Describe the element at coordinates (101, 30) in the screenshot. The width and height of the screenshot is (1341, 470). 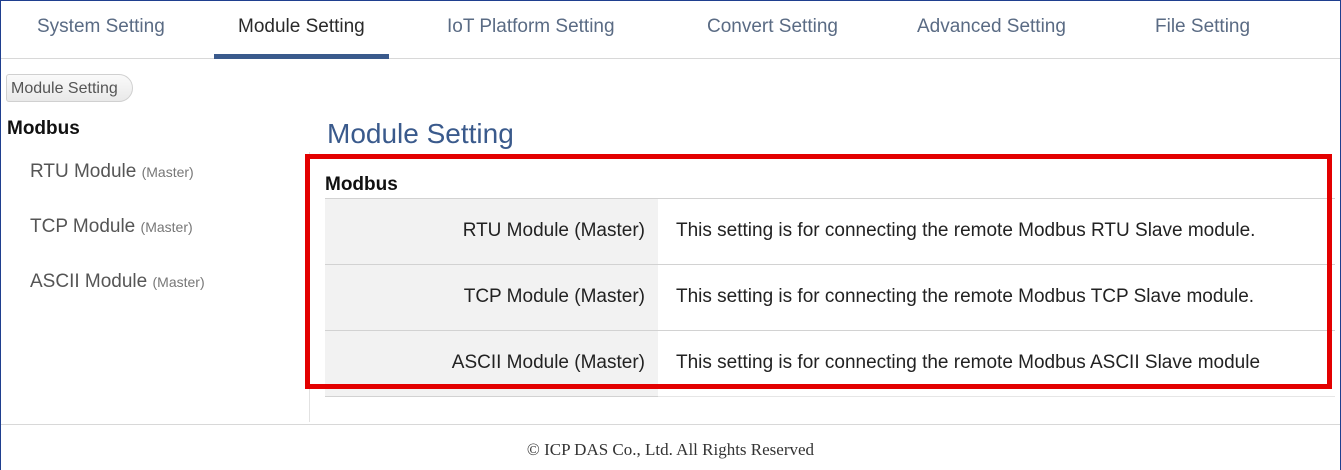
I see `tab-system-setting: System Setting` at that location.